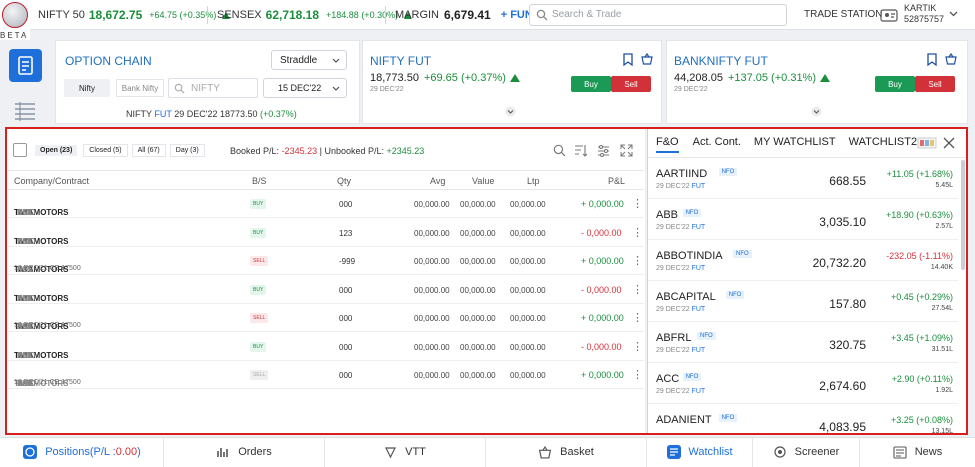  Describe the element at coordinates (924, 14) in the screenshot. I see `user-menu: KARTIK 52875757` at that location.